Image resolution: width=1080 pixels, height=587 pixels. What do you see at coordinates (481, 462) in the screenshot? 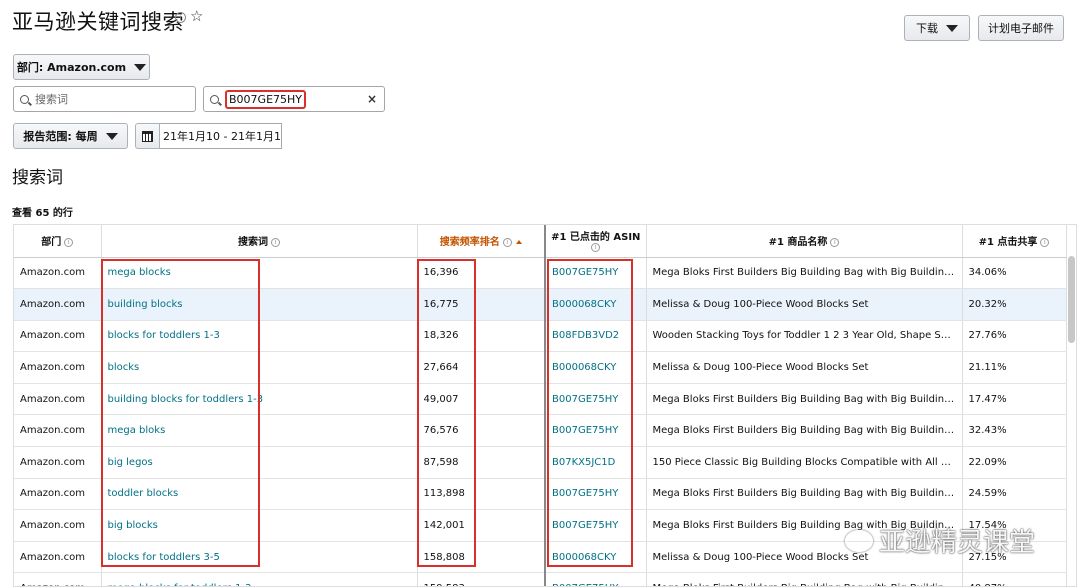
I see `cell-search-rank: 87,598` at bounding box center [481, 462].